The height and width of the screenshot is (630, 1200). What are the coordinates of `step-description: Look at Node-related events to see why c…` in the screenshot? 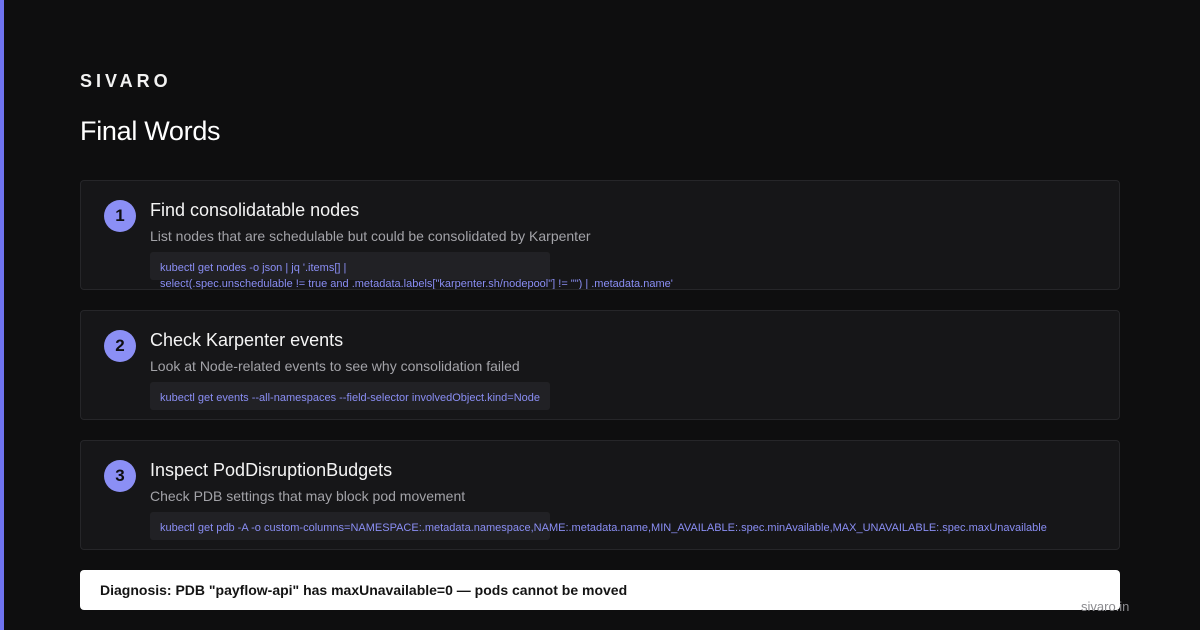 It's located at (335, 366).